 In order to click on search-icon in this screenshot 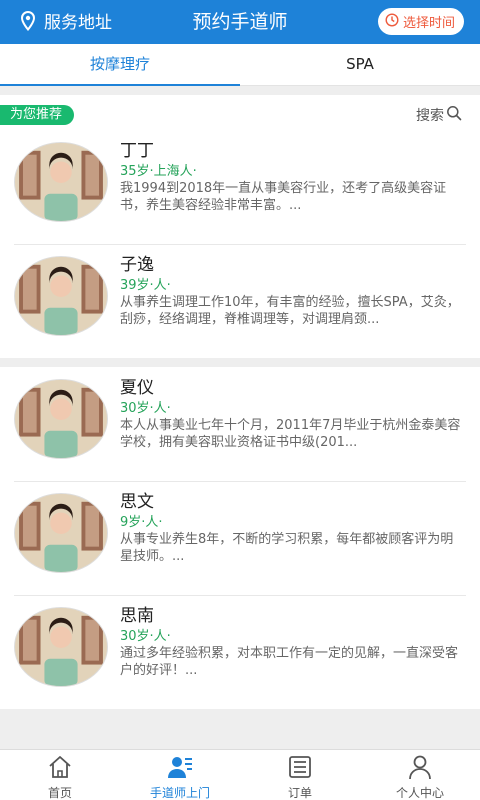, I will do `click(453, 115)`.